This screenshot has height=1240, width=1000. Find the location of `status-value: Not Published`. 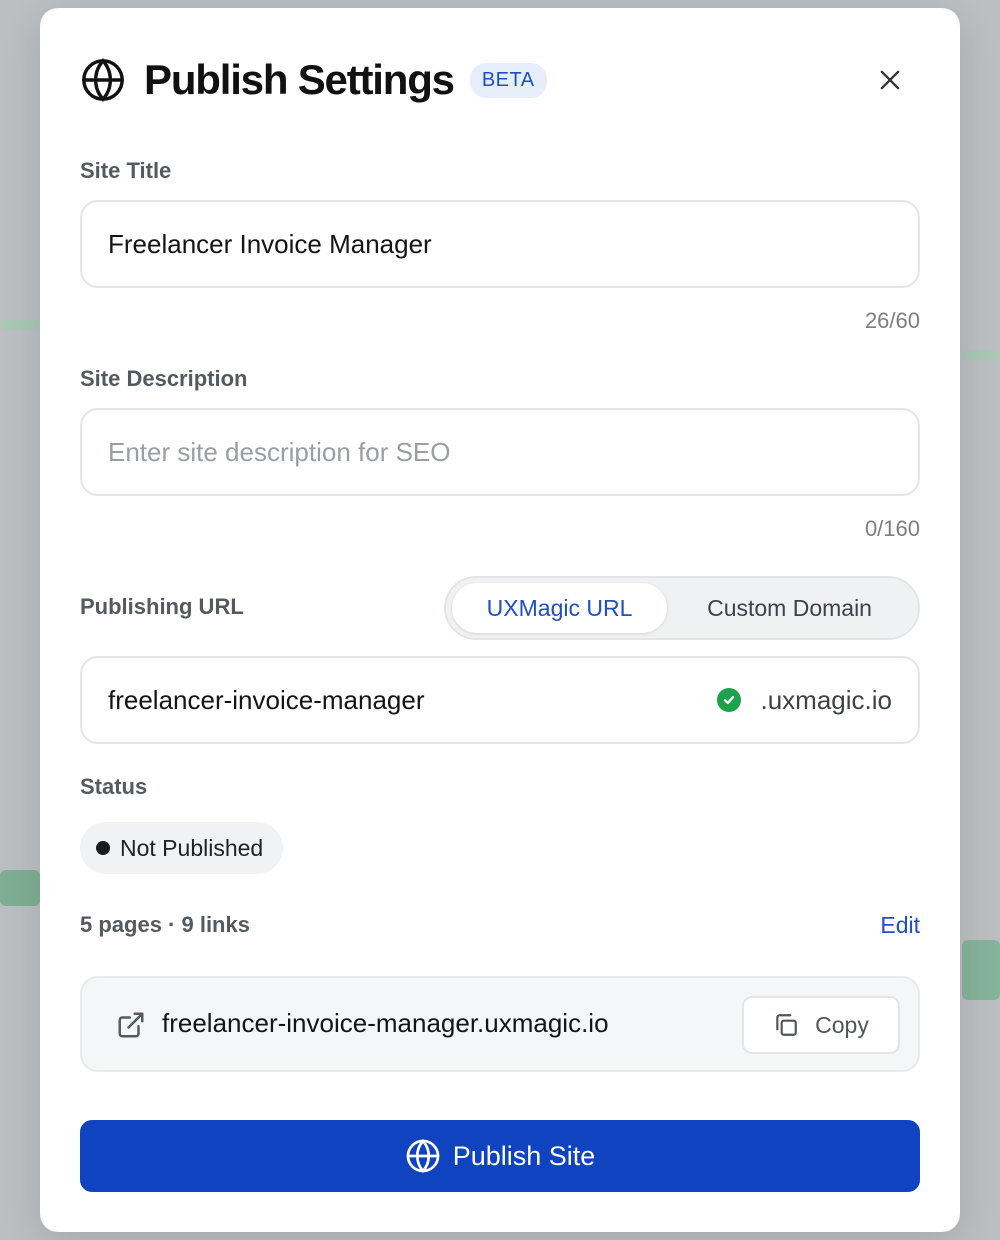

status-value: Not Published is located at coordinates (192, 847).